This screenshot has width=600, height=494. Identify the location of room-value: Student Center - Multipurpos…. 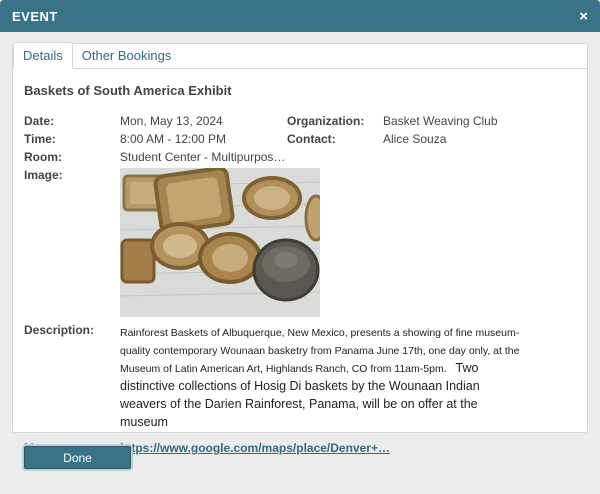
(203, 157).